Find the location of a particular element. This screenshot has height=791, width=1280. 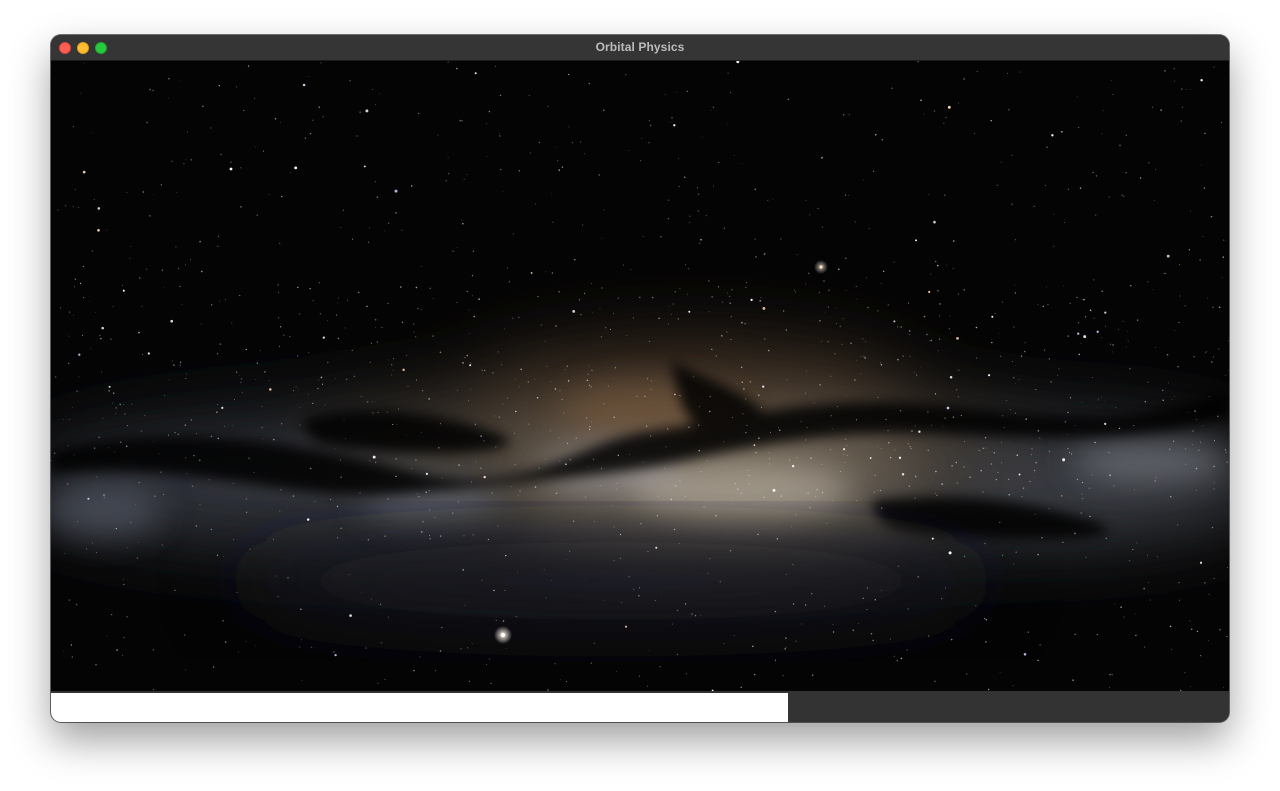

progress-bar is located at coordinates (640, 706).